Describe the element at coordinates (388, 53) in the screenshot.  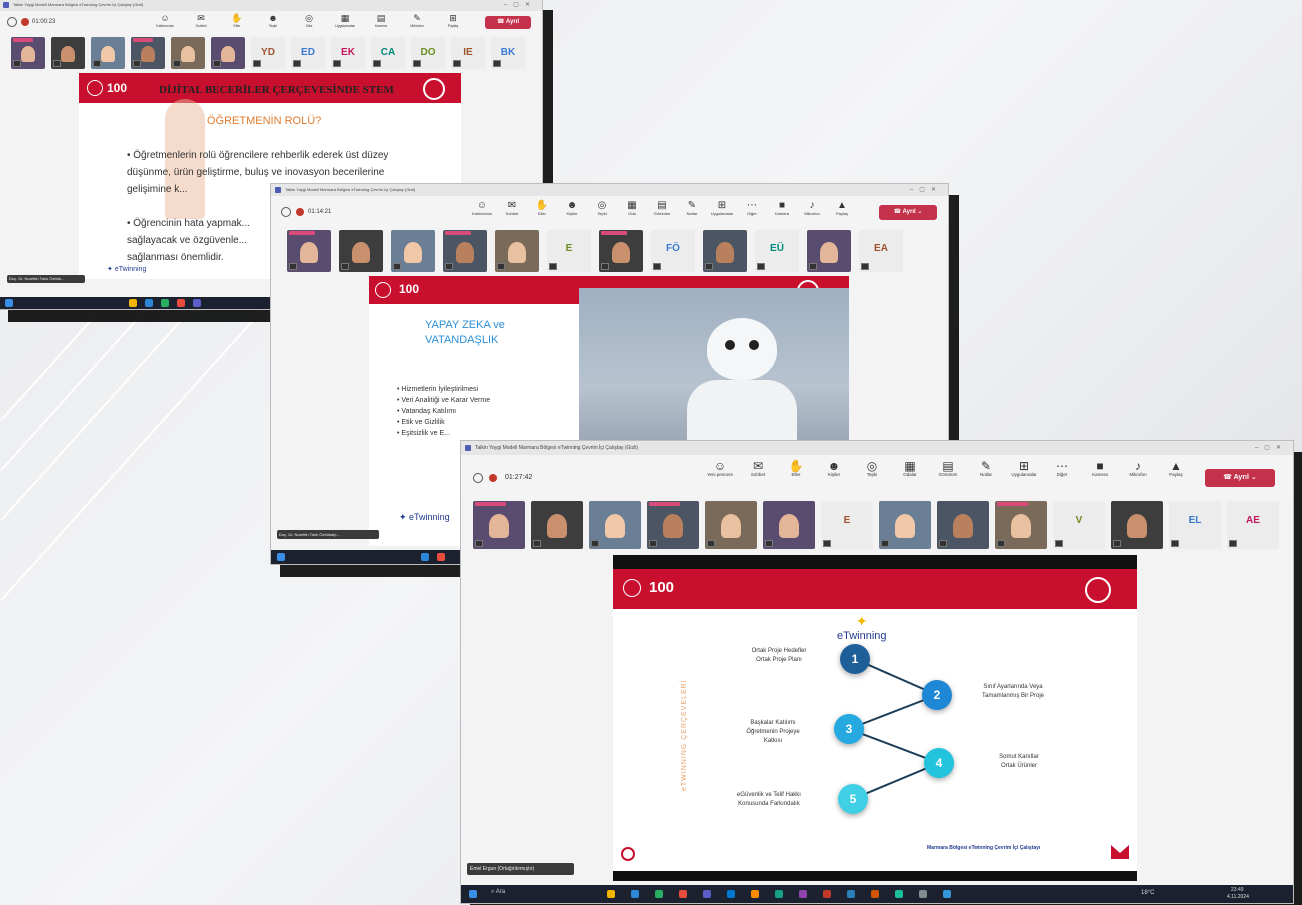
I see `participant-tile: CA` at that location.